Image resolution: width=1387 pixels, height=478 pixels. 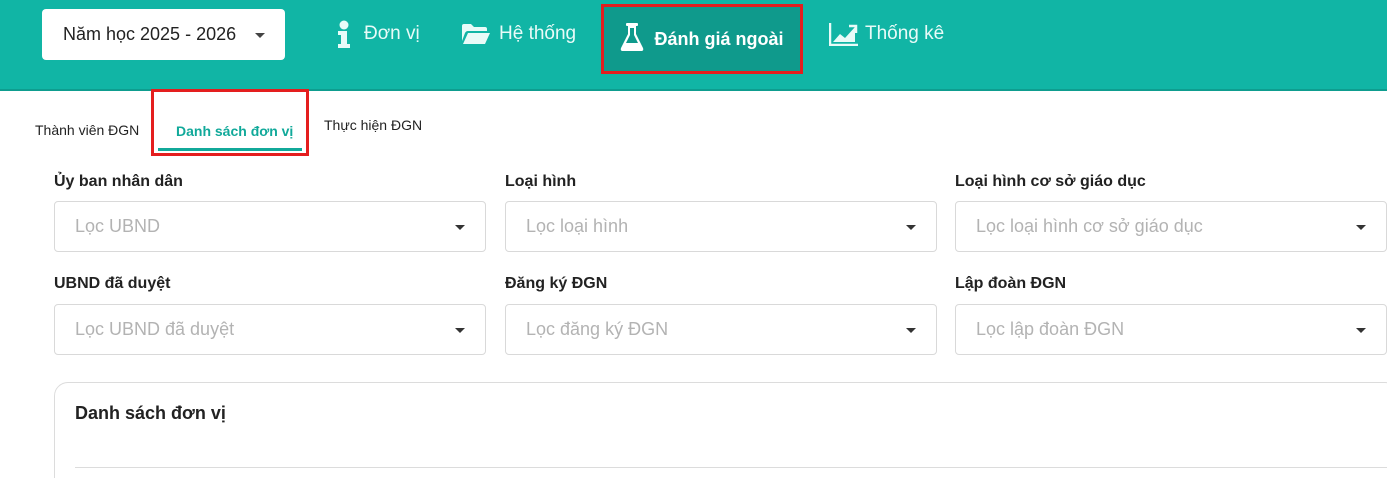 I want to click on tab-thanh-vien-dgn: Thành viên ĐGN, so click(x=87, y=130).